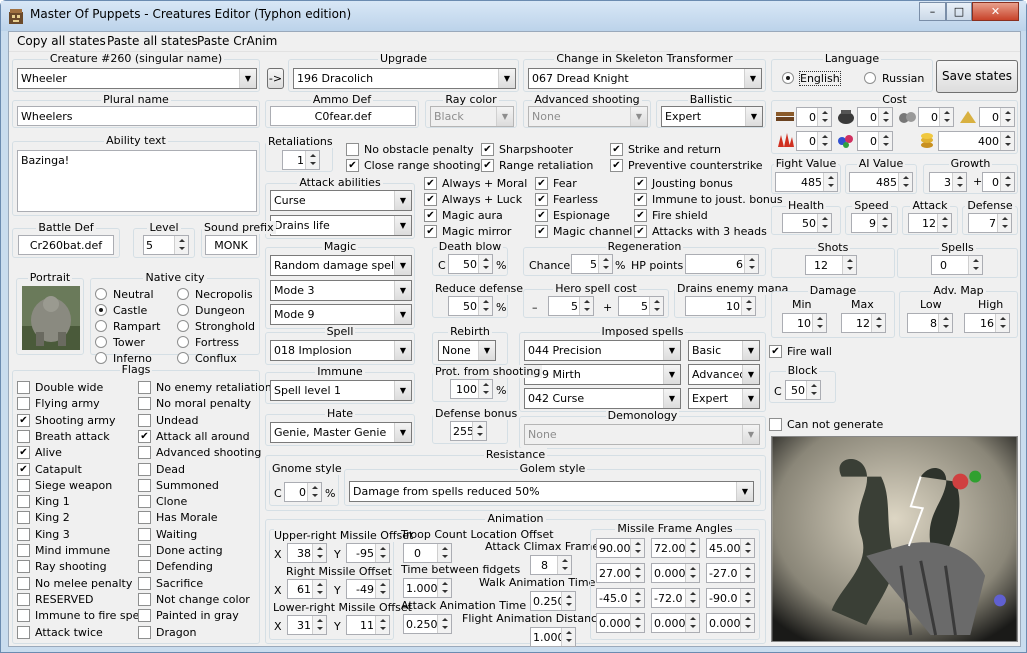 The image size is (1027, 653). Describe the element at coordinates (551, 491) in the screenshot. I see `golem-style-select: Damage from spells reduced 50% ▼` at that location.